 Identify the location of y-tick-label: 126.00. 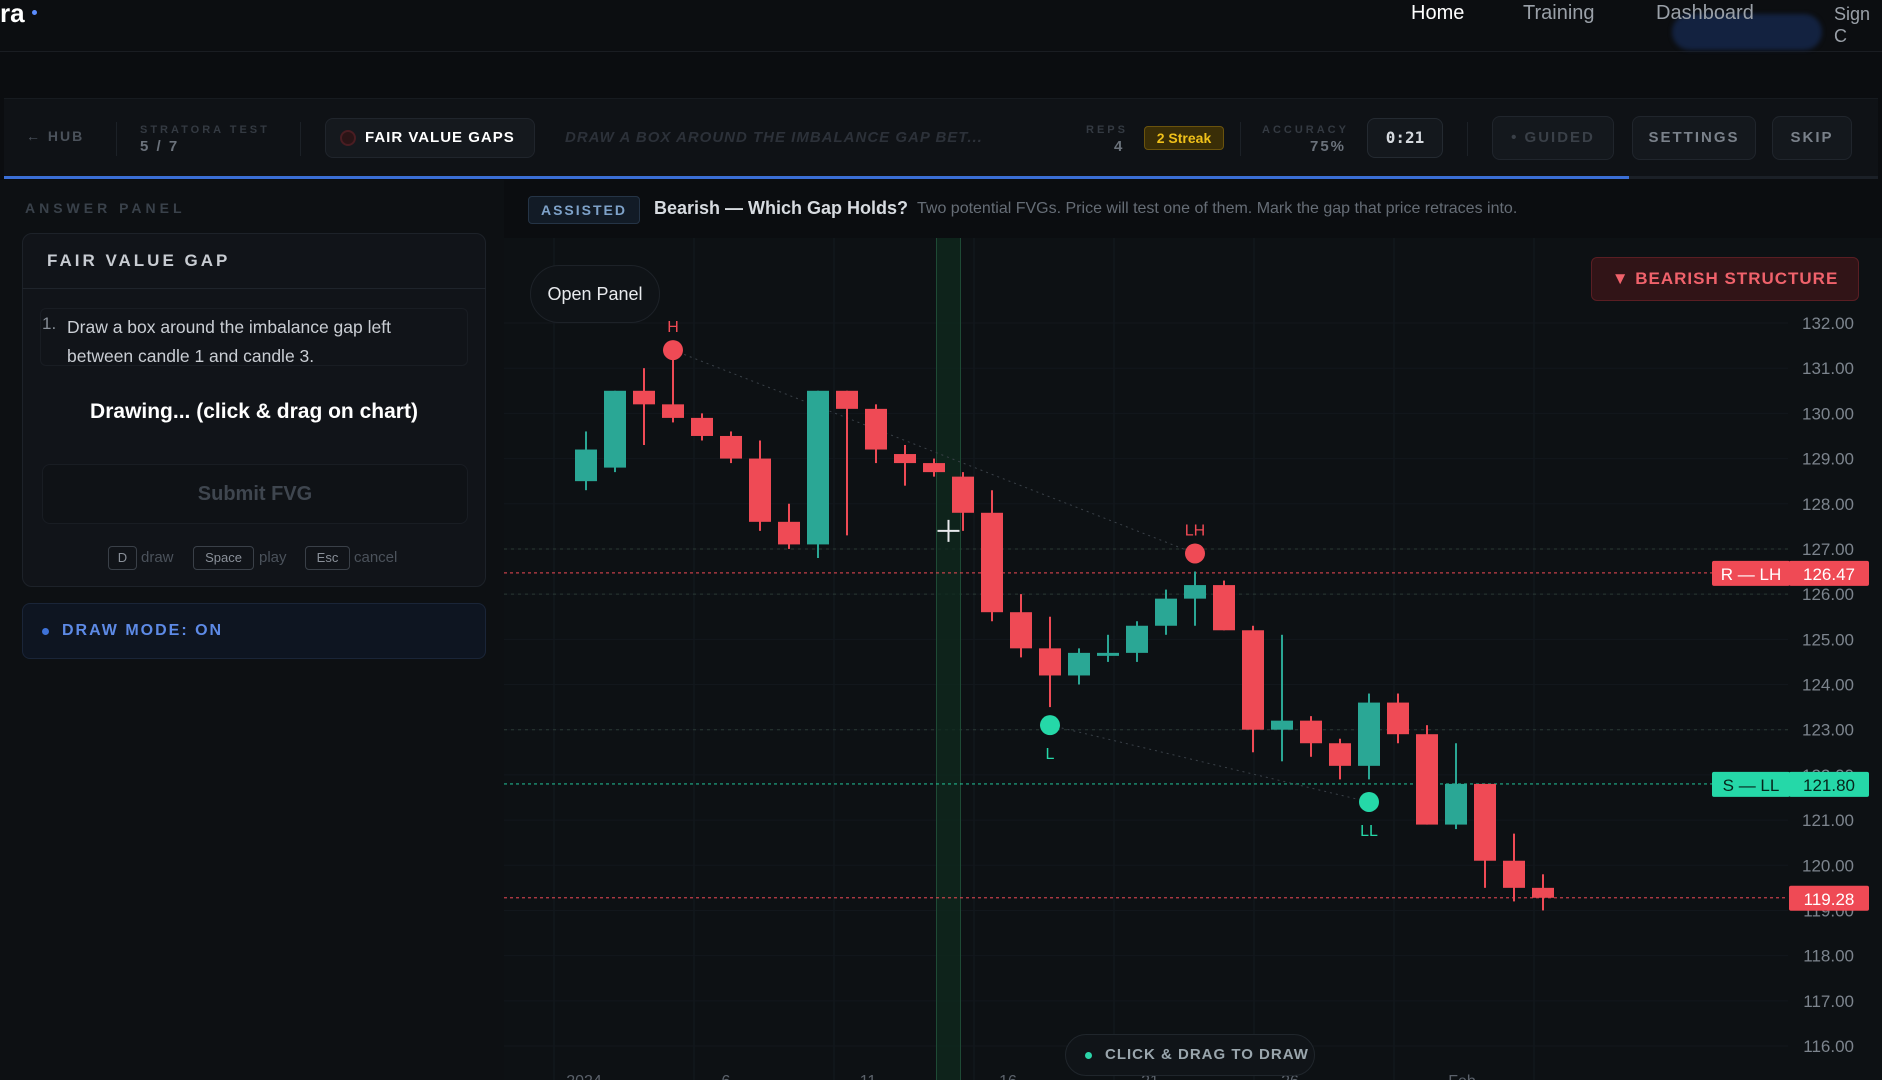
(1828, 594).